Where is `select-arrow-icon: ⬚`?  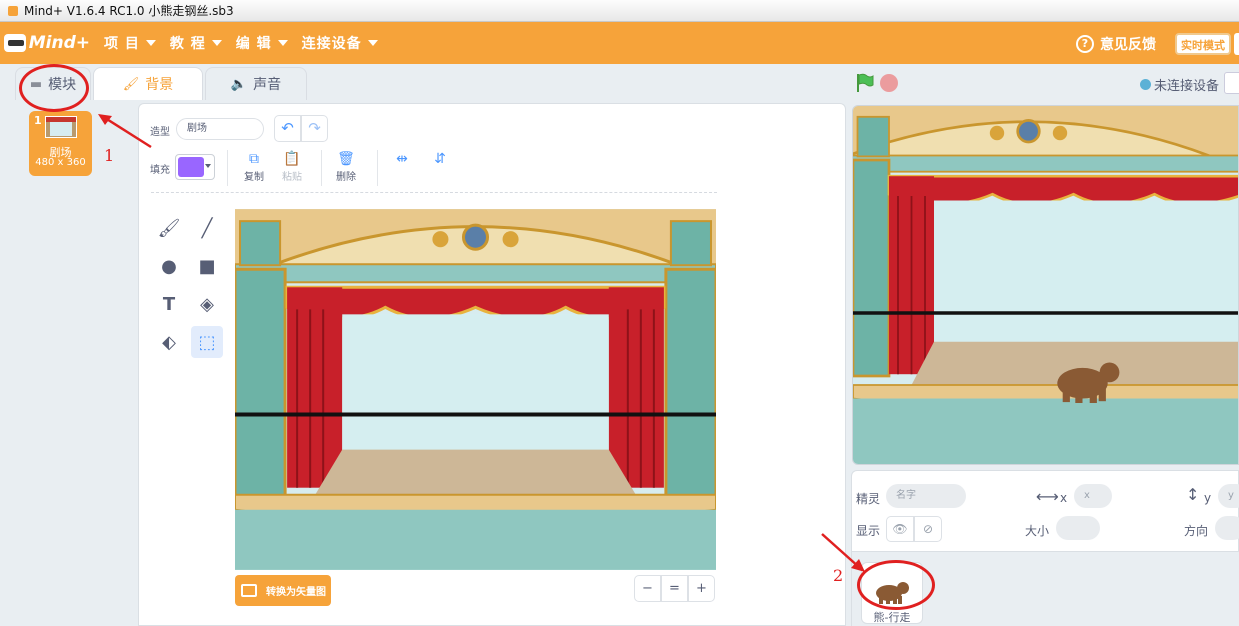
select-arrow-icon: ⬚ is located at coordinates (207, 342).